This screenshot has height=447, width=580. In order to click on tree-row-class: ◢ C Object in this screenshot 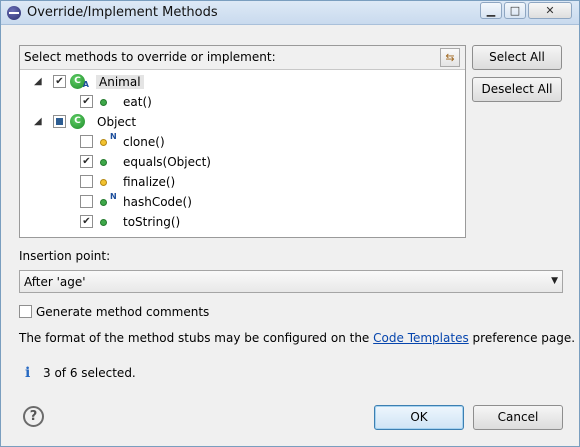, I will do `click(242, 122)`.